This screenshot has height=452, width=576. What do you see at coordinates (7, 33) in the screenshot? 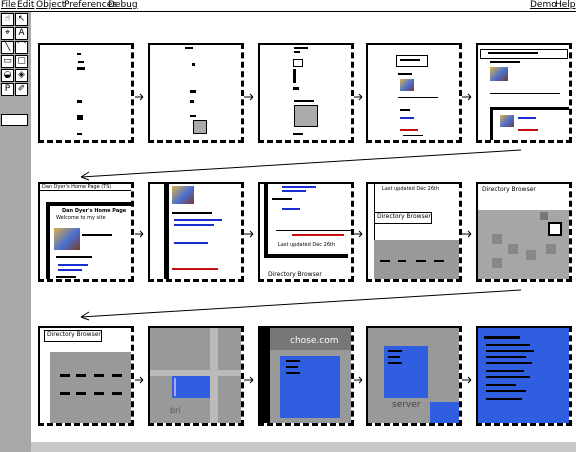
I see `select-icon: ⌖` at bounding box center [7, 33].